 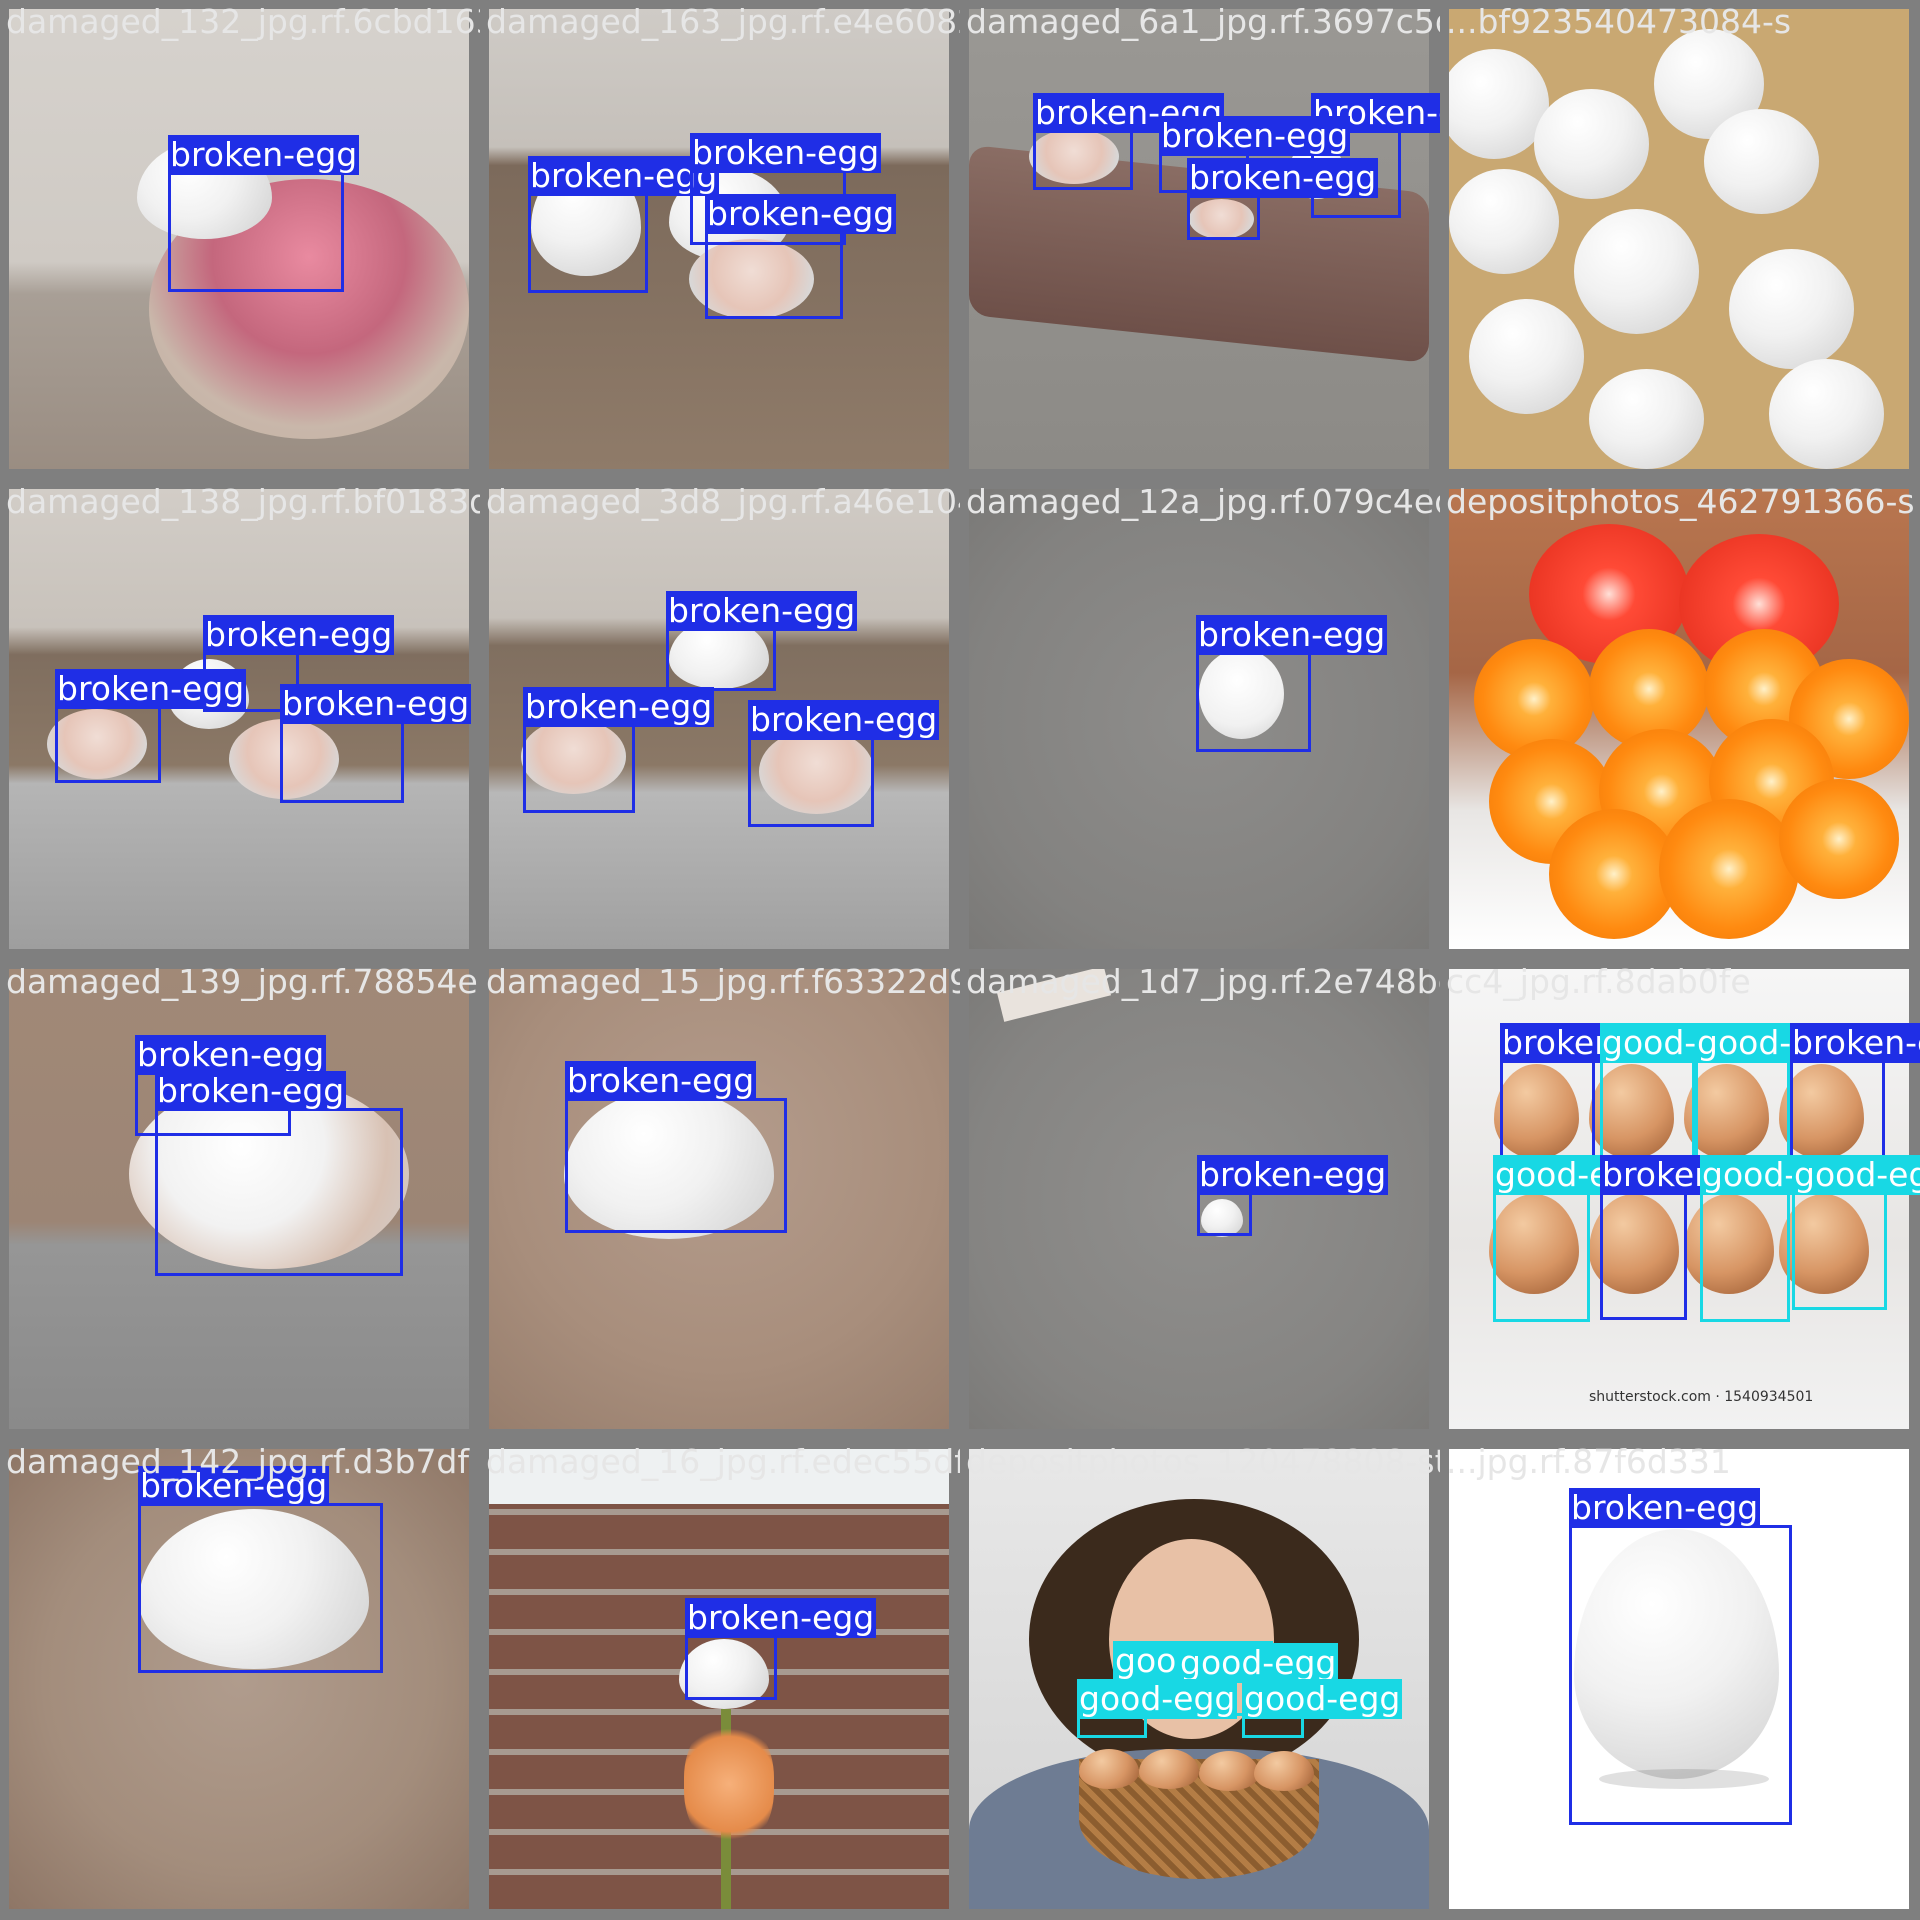 I want to click on flower-head, so click(x=729, y=1784).